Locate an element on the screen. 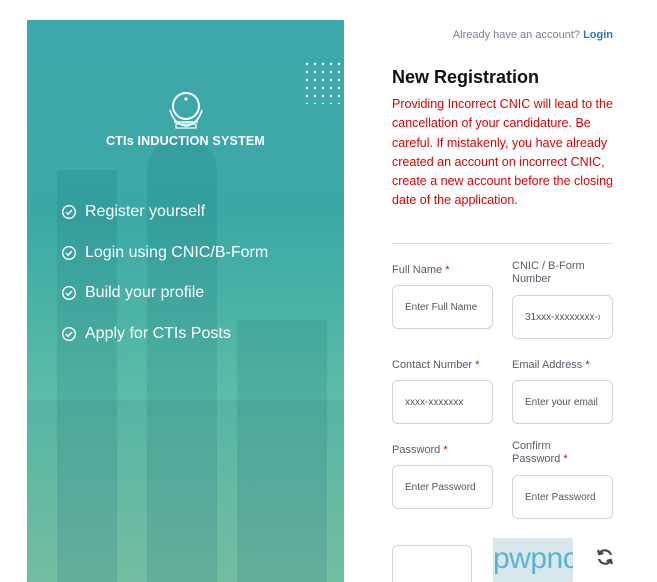 Image resolution: width=657 pixels, height=582 pixels. label-text: Password is located at coordinates (416, 450).